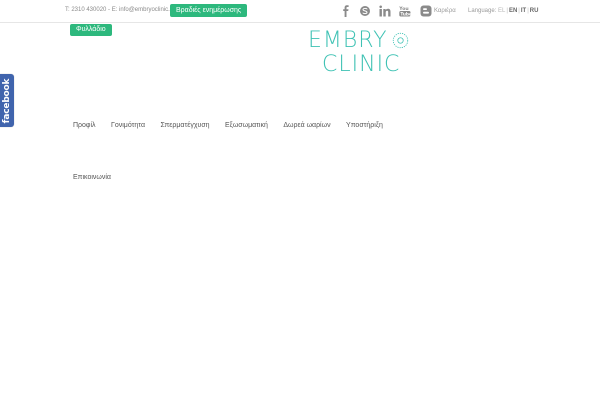  What do you see at coordinates (306, 125) in the screenshot?
I see `nav-item-egg-donation: Δωρεά ωαρίων` at bounding box center [306, 125].